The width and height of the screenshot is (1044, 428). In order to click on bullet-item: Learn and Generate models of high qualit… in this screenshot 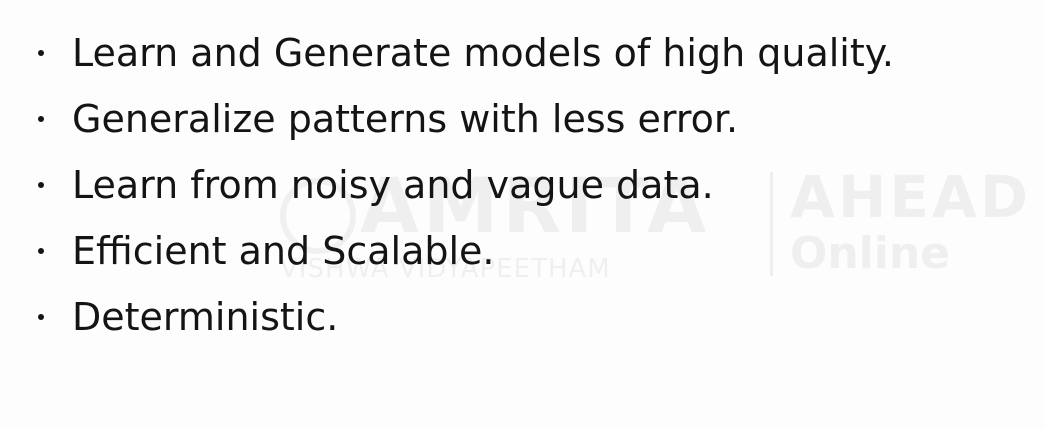, I will do `click(466, 53)`.